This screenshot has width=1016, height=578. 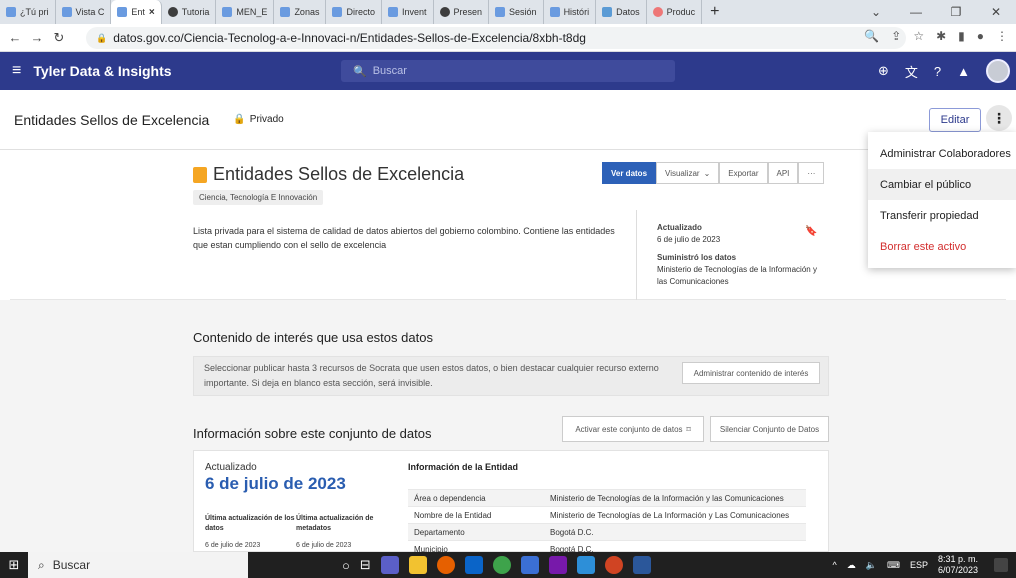 What do you see at coordinates (834, 565) in the screenshot?
I see `chevron-up-icon: ^` at bounding box center [834, 565].